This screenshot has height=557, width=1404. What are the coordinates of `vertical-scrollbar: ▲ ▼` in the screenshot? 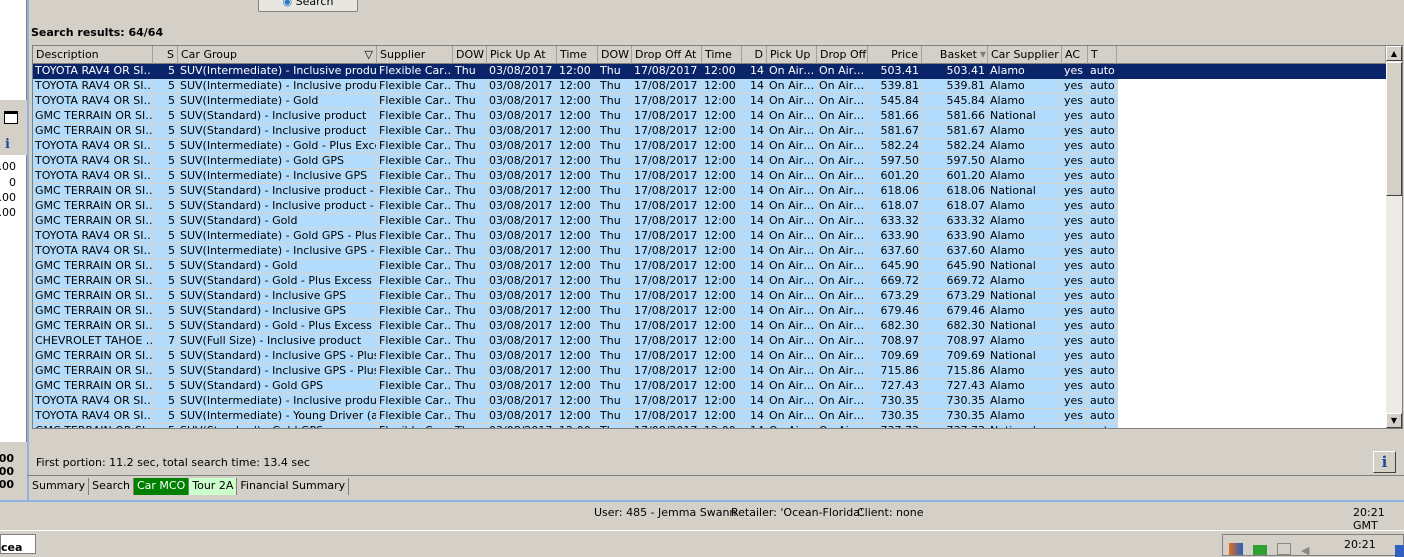 It's located at (1394, 237).